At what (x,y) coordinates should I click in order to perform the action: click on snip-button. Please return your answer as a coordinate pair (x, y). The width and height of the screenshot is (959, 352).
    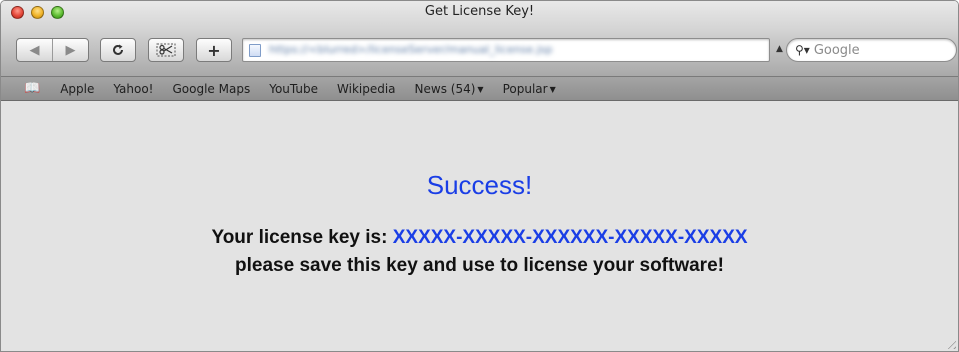
    Looking at the image, I should click on (166, 50).